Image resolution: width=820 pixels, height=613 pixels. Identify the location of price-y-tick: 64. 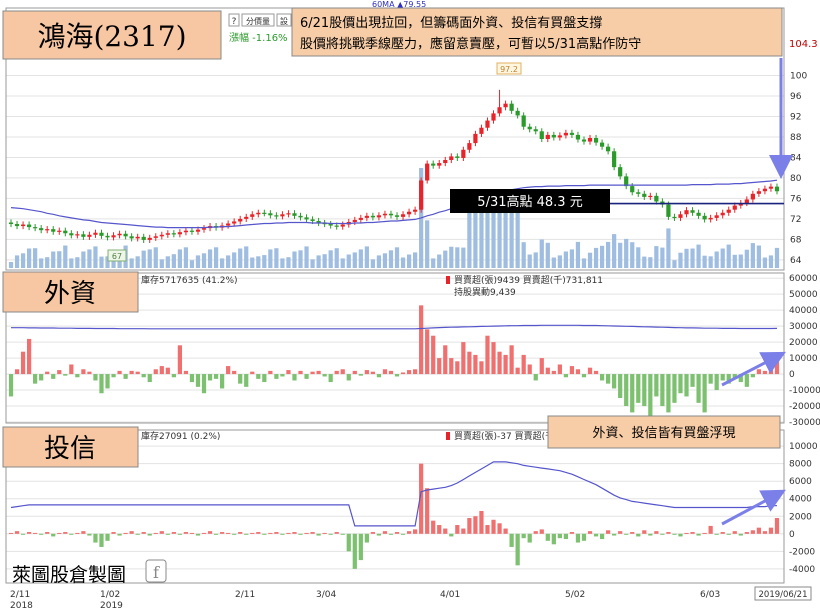
(796, 261).